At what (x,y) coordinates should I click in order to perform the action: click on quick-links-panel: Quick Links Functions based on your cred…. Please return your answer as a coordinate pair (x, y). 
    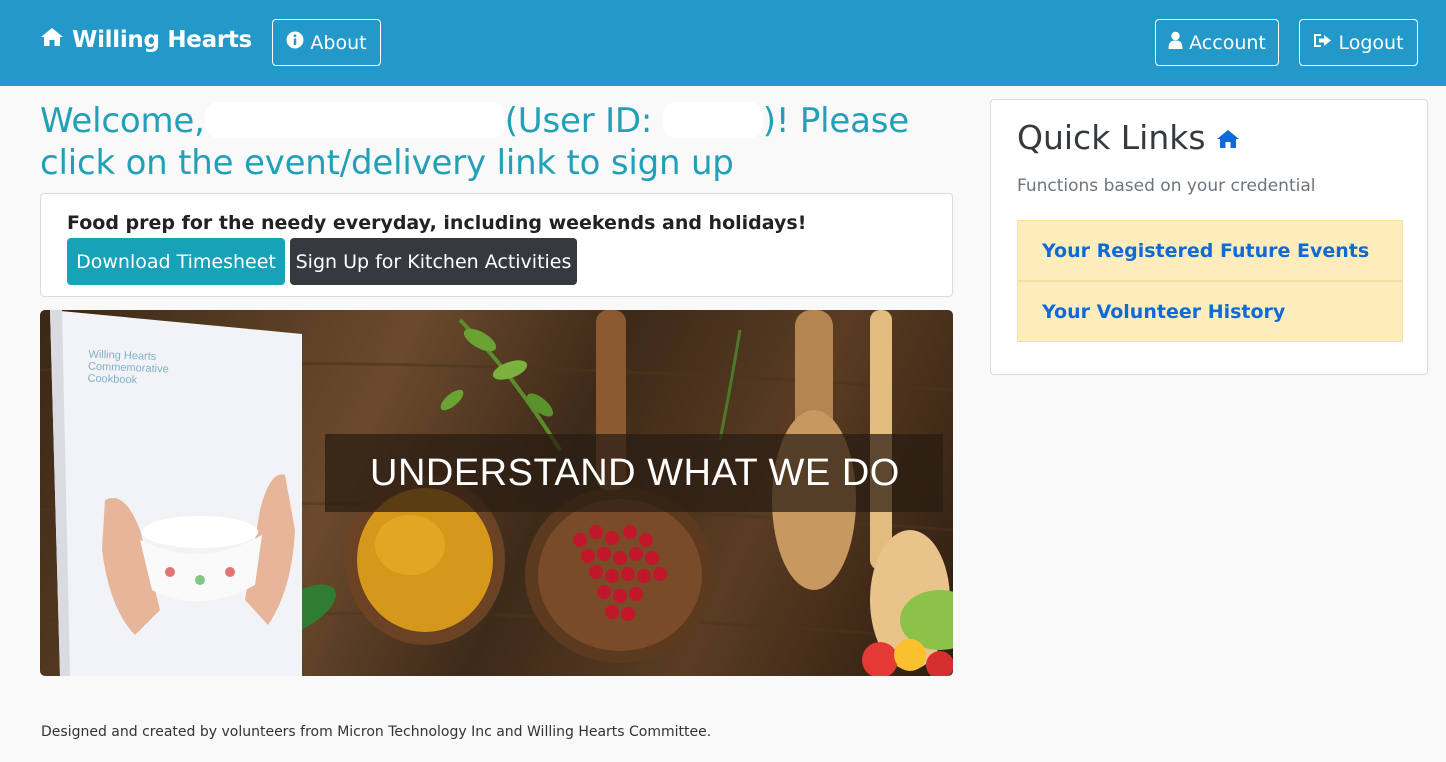
    Looking at the image, I should click on (1209, 237).